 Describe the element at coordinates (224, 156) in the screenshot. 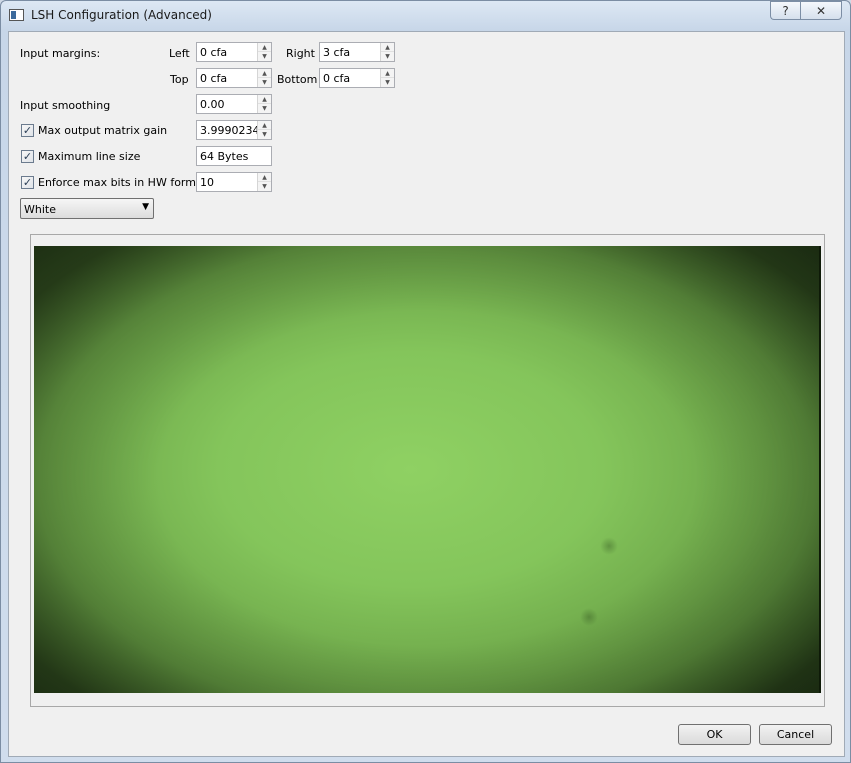

I see `max-line-size-value: 64 Bytes` at that location.